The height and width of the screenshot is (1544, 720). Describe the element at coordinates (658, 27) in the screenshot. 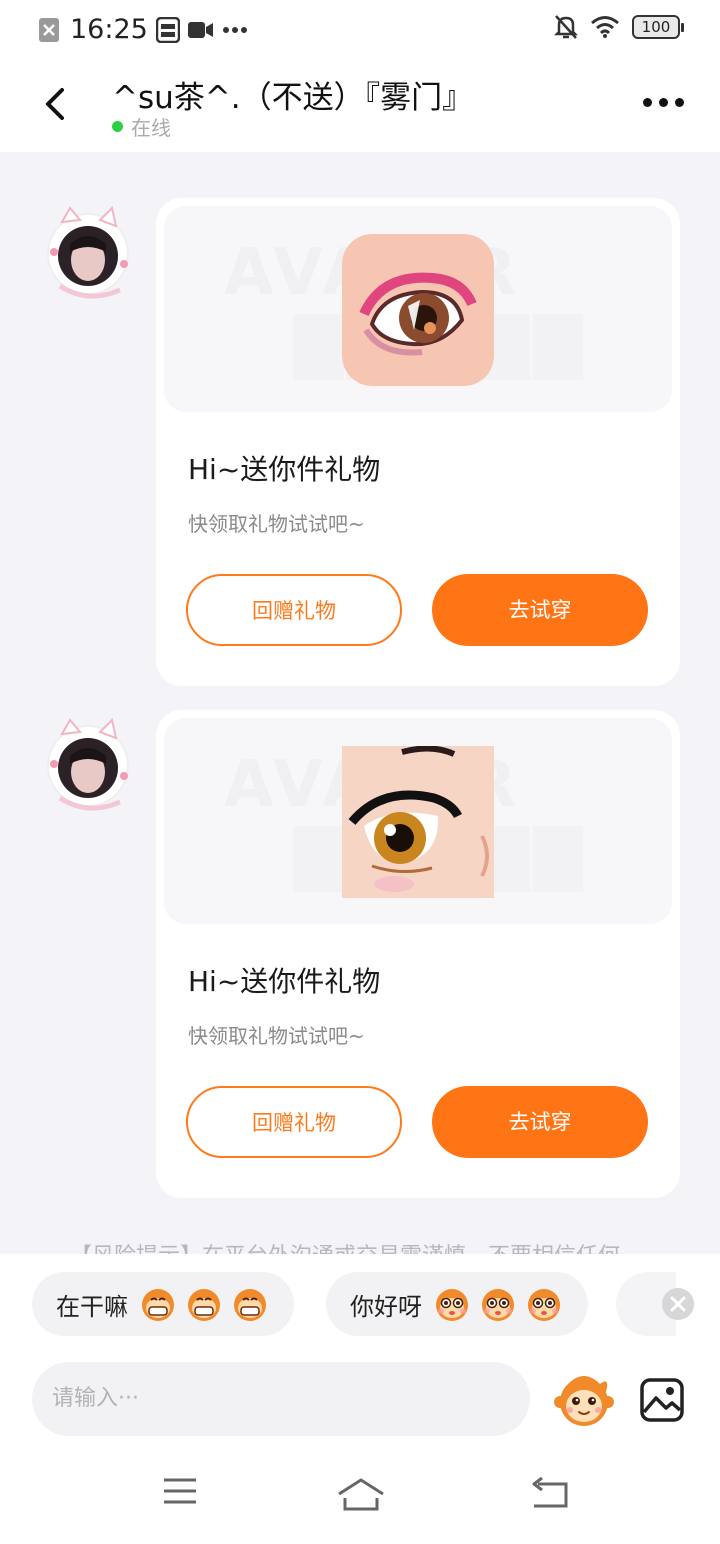

I see `battery-indicator: 100` at that location.